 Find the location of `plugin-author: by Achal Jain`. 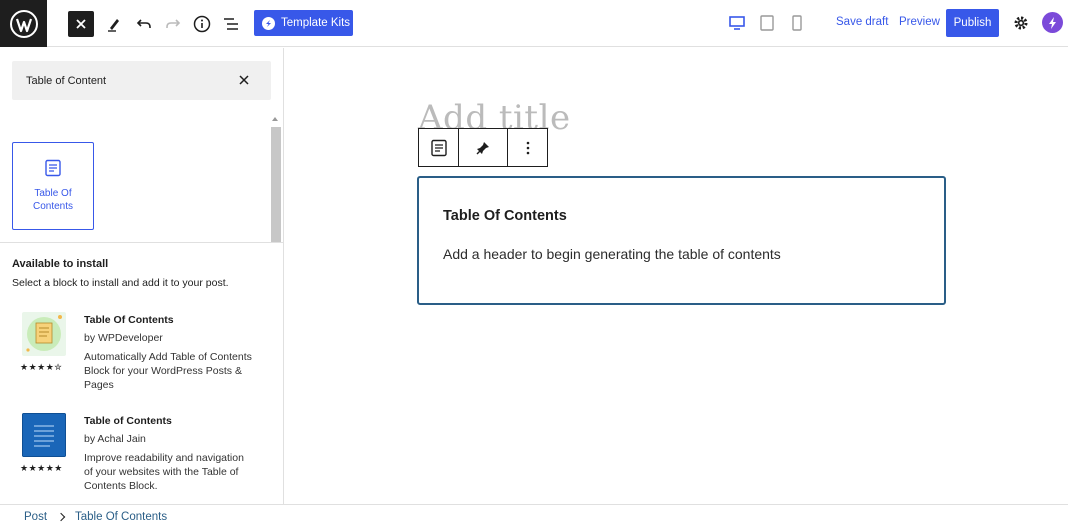

plugin-author: by Achal Jain is located at coordinates (115, 439).